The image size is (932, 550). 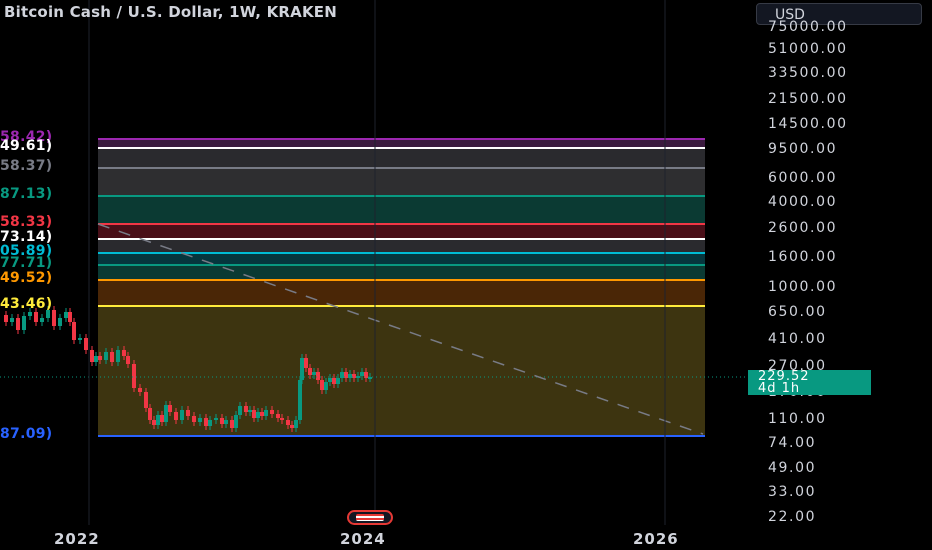 I want to click on bar-countdown: 4d 1h, so click(x=779, y=388).